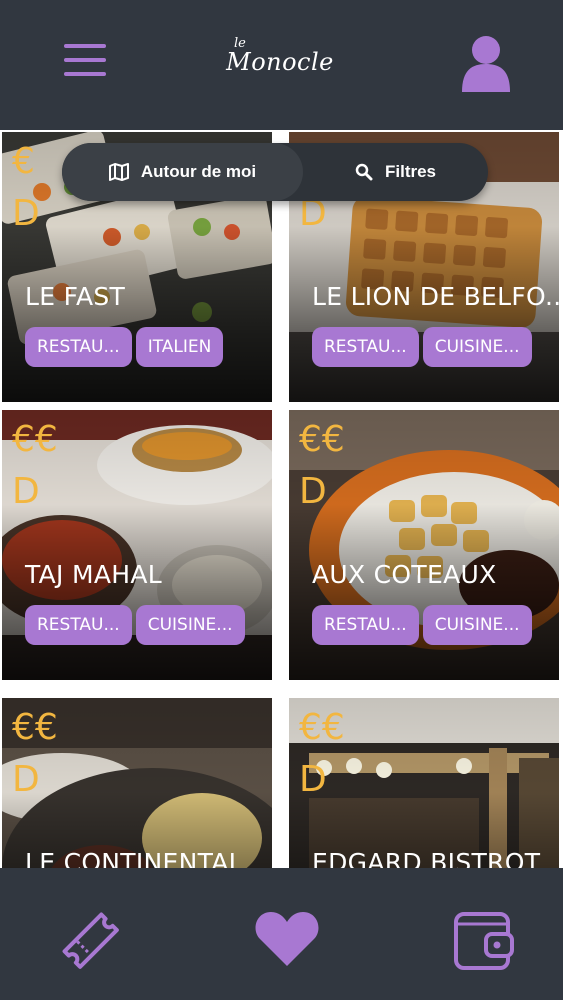 The height and width of the screenshot is (1000, 563). What do you see at coordinates (486, 64) in the screenshot?
I see `user-profile-icon` at bounding box center [486, 64].